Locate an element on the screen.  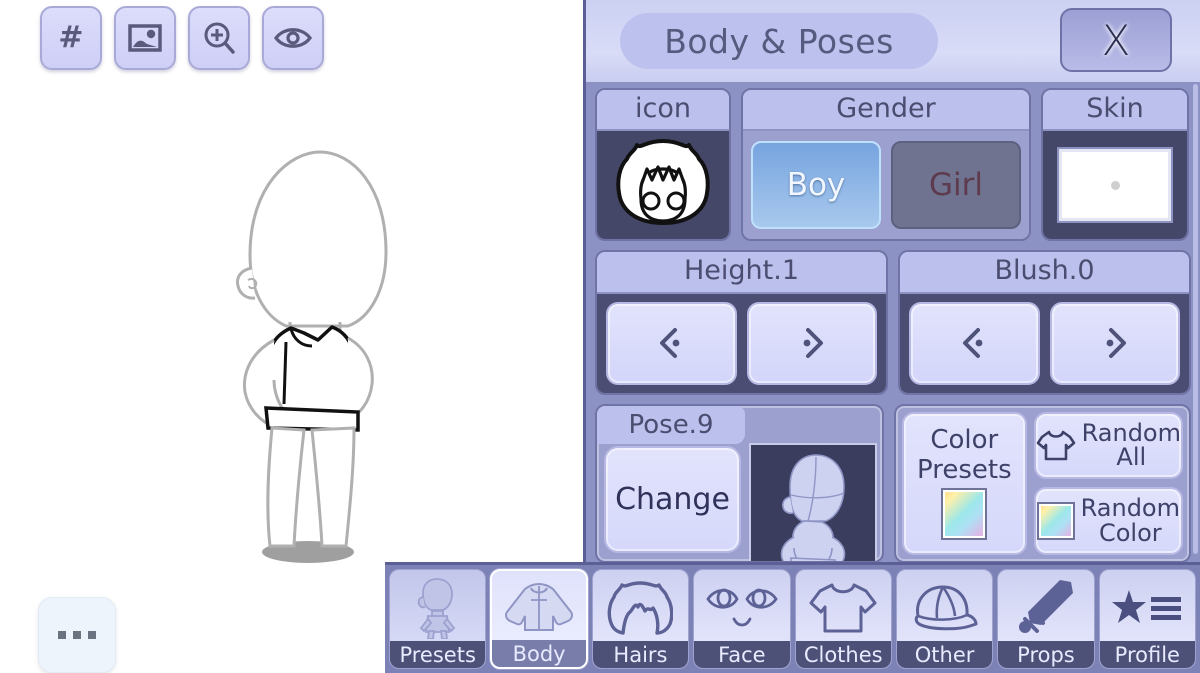
height-stepper is located at coordinates (741, 343).